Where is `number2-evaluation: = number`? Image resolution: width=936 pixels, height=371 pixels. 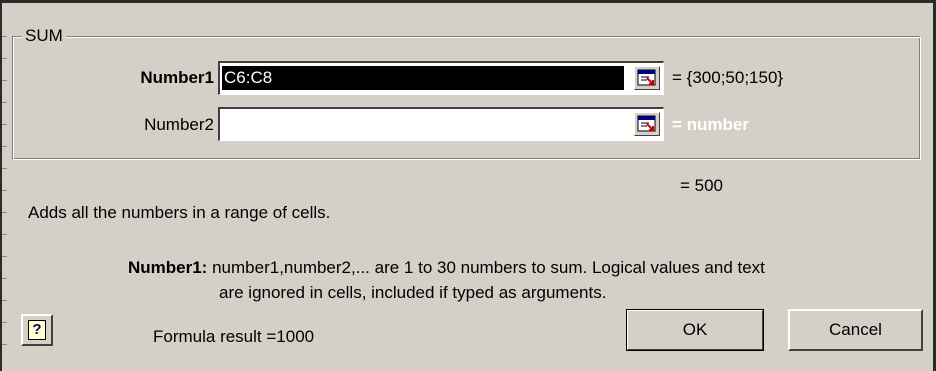
number2-evaluation: = number is located at coordinates (710, 124).